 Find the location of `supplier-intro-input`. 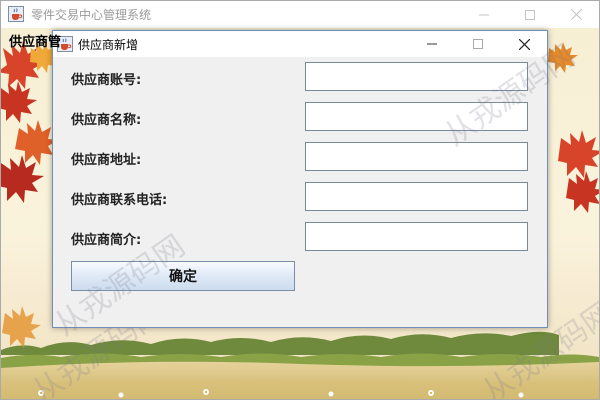

supplier-intro-input is located at coordinates (416, 236).